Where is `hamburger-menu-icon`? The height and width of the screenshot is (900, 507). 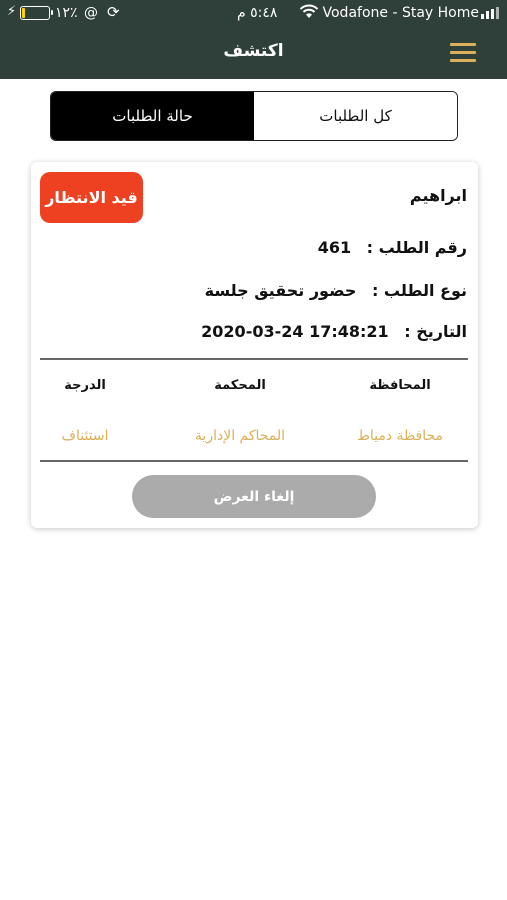
hamburger-menu-icon is located at coordinates (463, 52).